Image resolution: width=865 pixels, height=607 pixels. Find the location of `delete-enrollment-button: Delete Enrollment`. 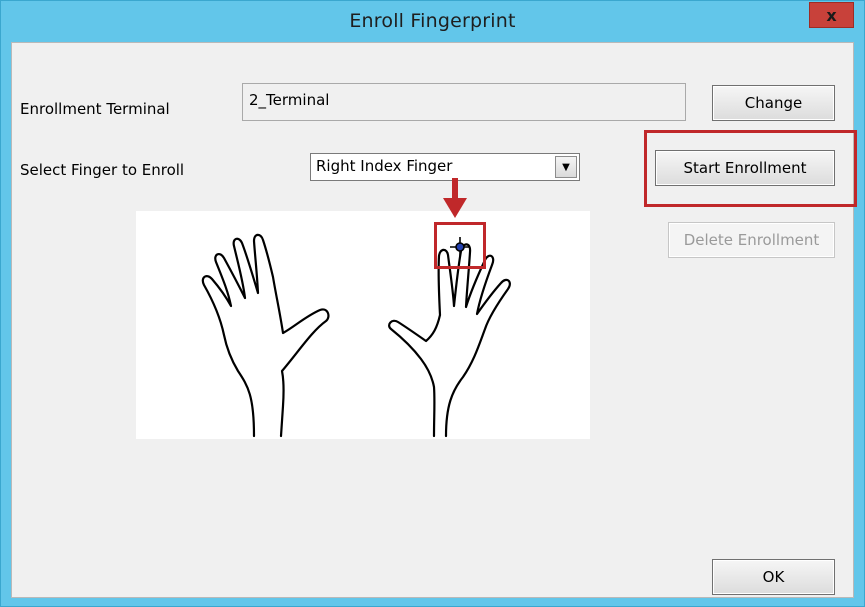

delete-enrollment-button: Delete Enrollment is located at coordinates (751, 240).